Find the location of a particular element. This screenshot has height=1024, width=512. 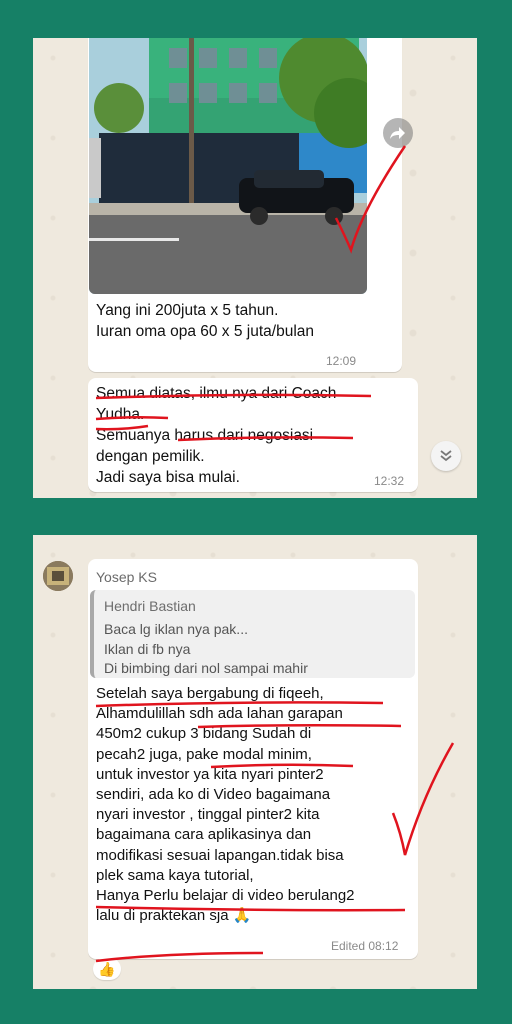

double-chevron-down-icon is located at coordinates (446, 456).